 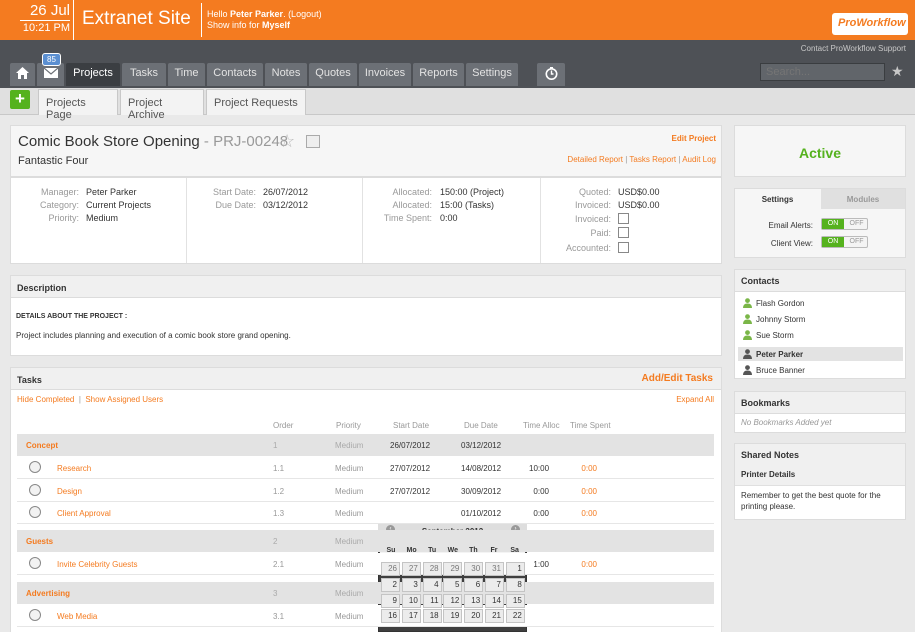 I want to click on paid-checkbox, so click(x=623, y=232).